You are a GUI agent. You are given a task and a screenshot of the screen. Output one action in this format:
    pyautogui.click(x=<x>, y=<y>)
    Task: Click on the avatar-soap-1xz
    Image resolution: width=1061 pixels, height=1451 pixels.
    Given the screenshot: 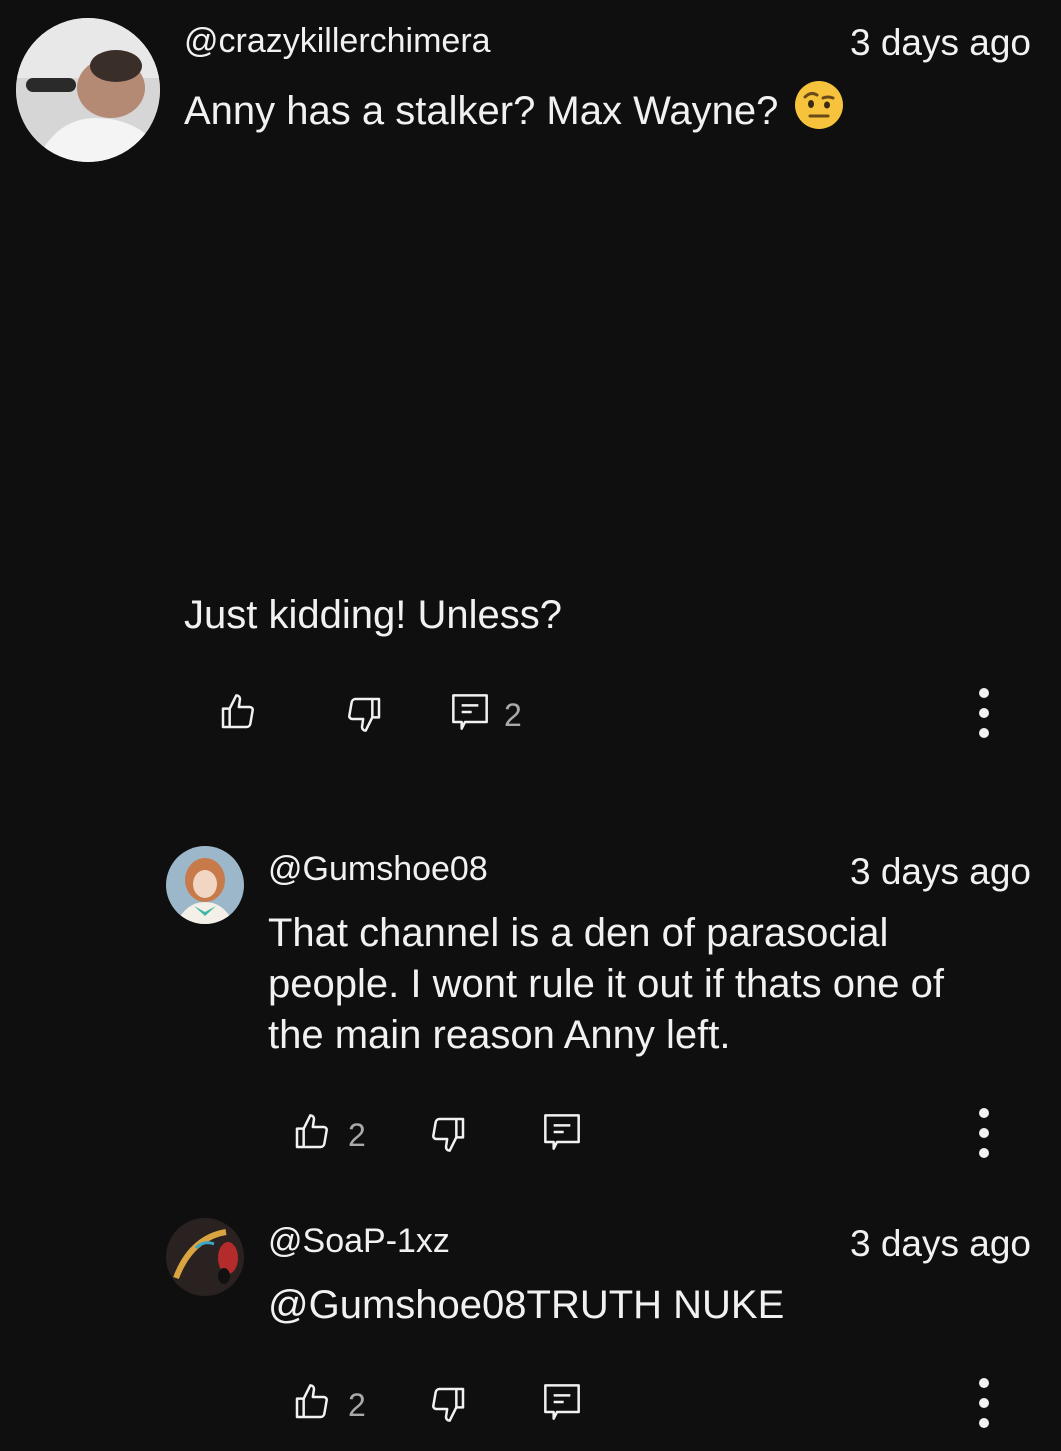 What is the action you would take?
    pyautogui.click(x=205, y=1257)
    